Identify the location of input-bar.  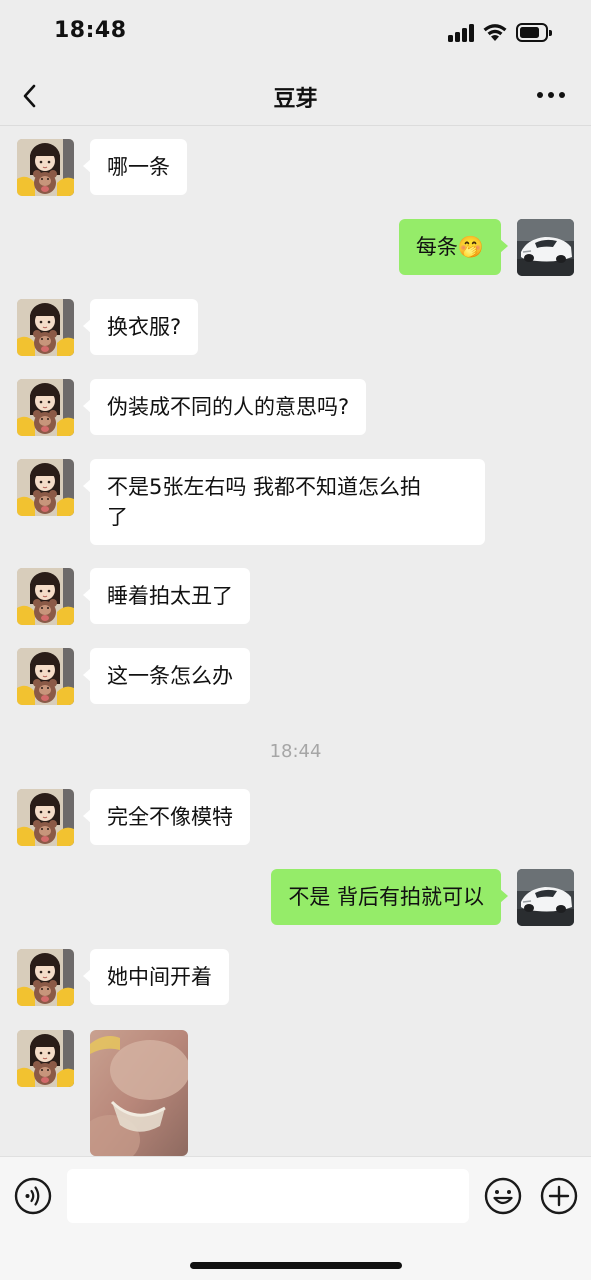
(295, 1218).